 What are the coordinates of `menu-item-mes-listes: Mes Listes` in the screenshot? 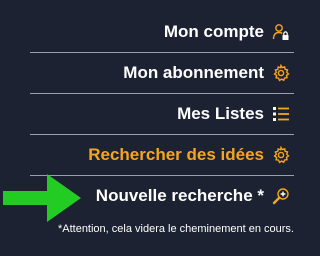 It's located at (162, 114).